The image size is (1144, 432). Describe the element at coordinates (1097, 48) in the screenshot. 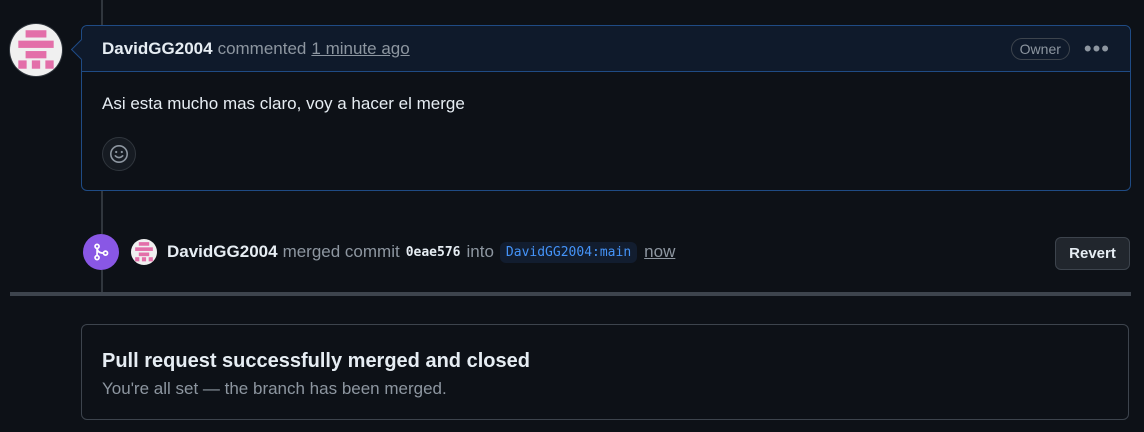

I see `kebab-horizontal-icon: •••` at that location.